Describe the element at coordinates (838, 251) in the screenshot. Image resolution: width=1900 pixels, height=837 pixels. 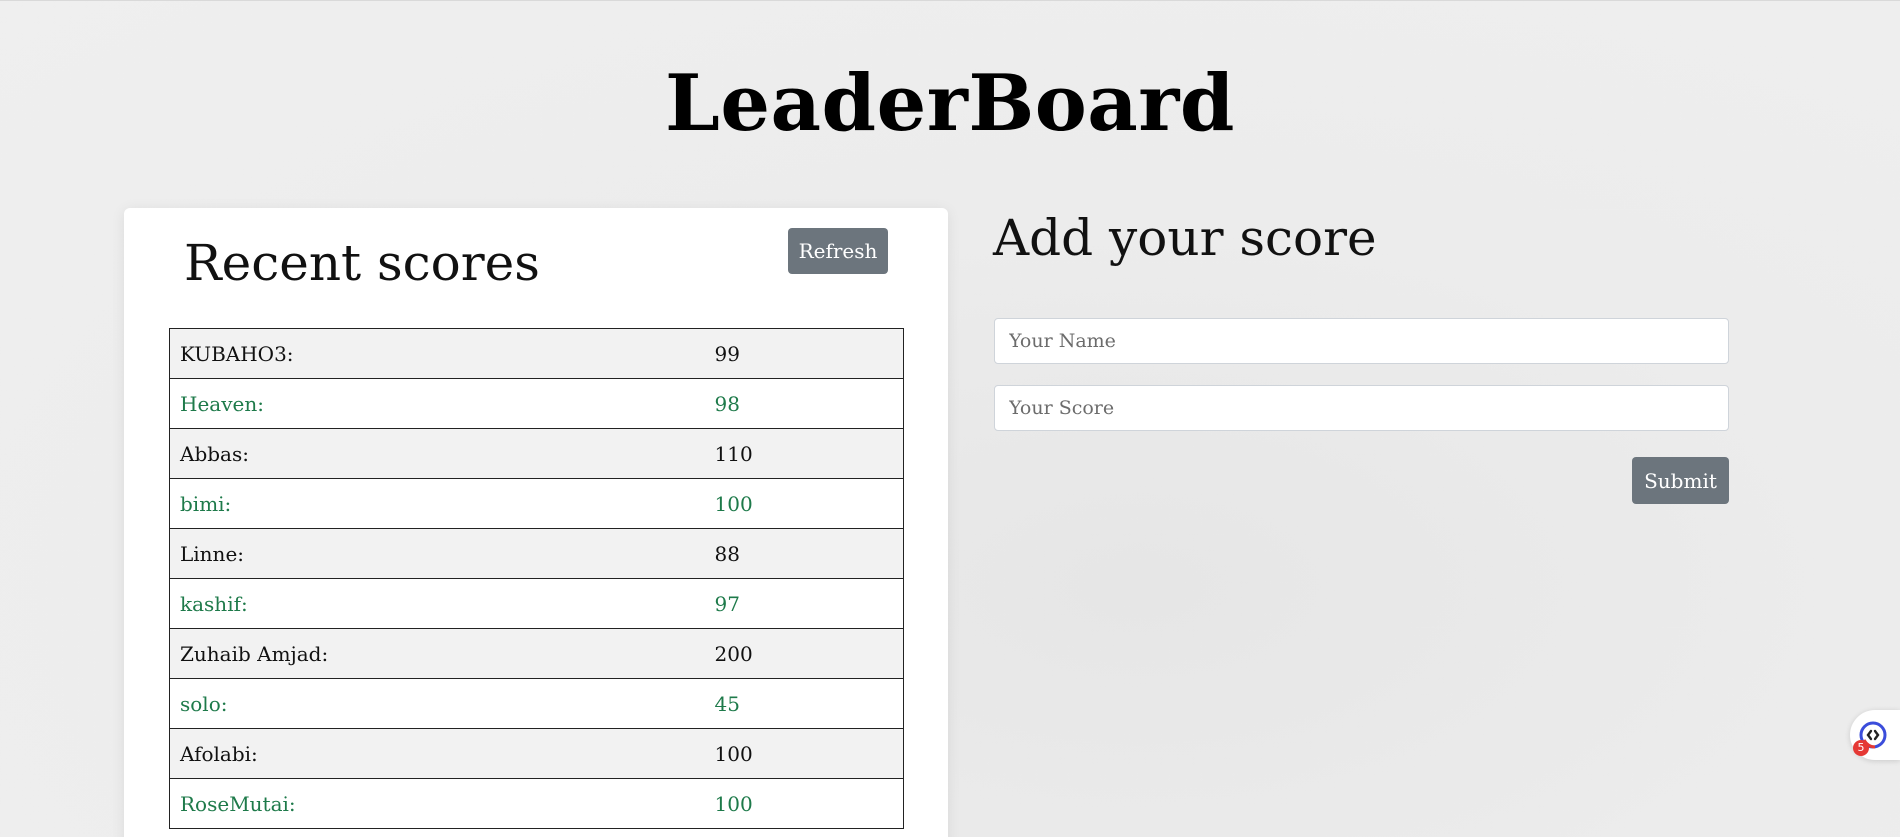
I see `refresh-button: Refresh` at that location.